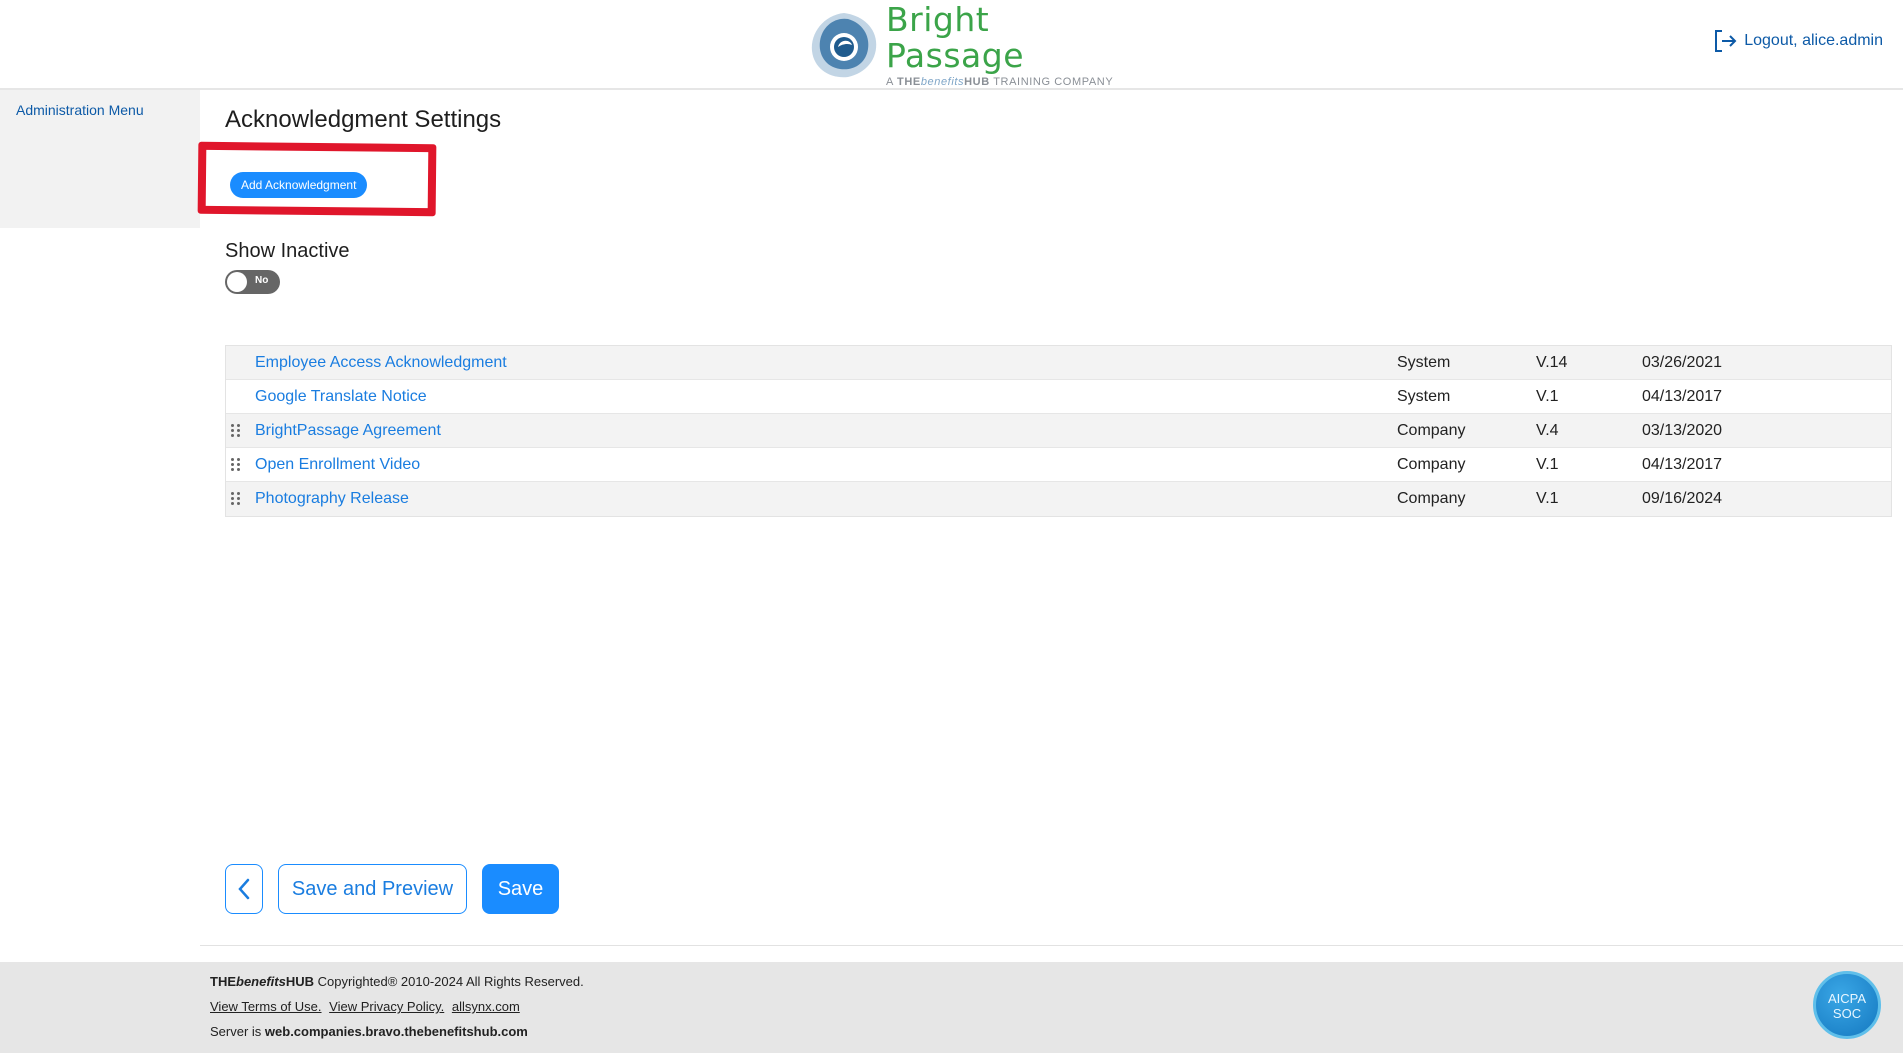  What do you see at coordinates (844, 45) in the screenshot?
I see `logo-mark-icon` at bounding box center [844, 45].